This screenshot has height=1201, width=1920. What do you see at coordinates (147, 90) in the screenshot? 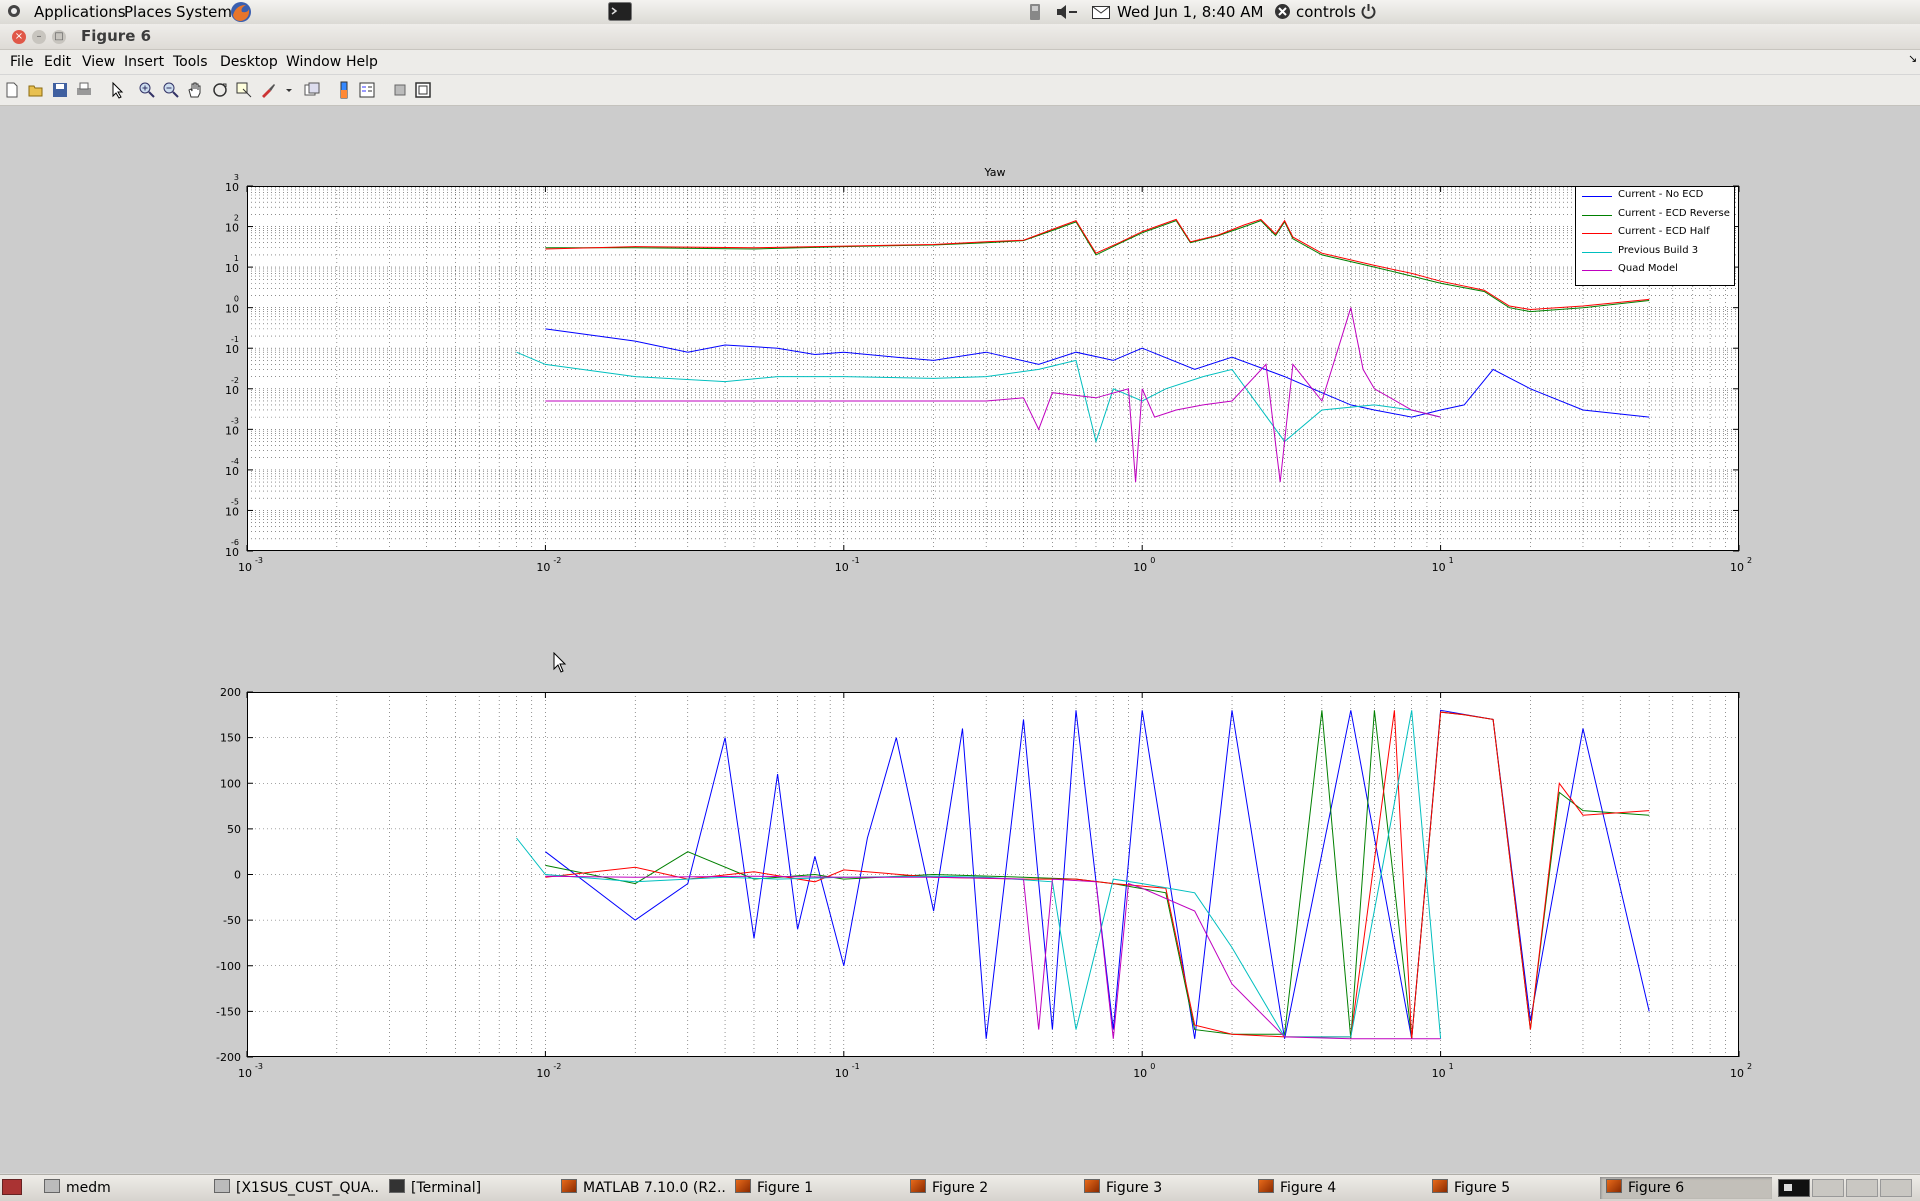
I see `zoom-in-icon` at bounding box center [147, 90].